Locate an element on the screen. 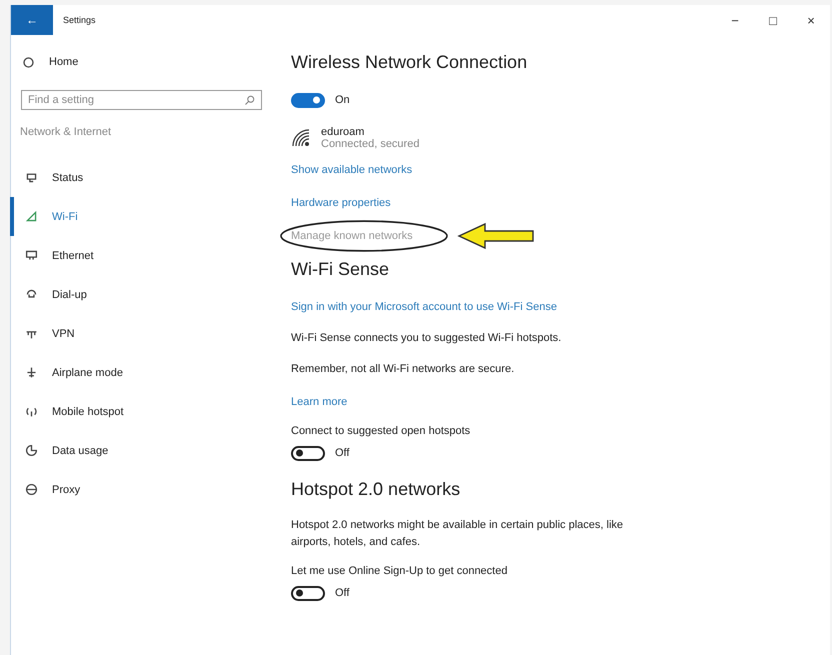 This screenshot has width=832, height=655. sidebar-item: Ethernet is located at coordinates (143, 255).